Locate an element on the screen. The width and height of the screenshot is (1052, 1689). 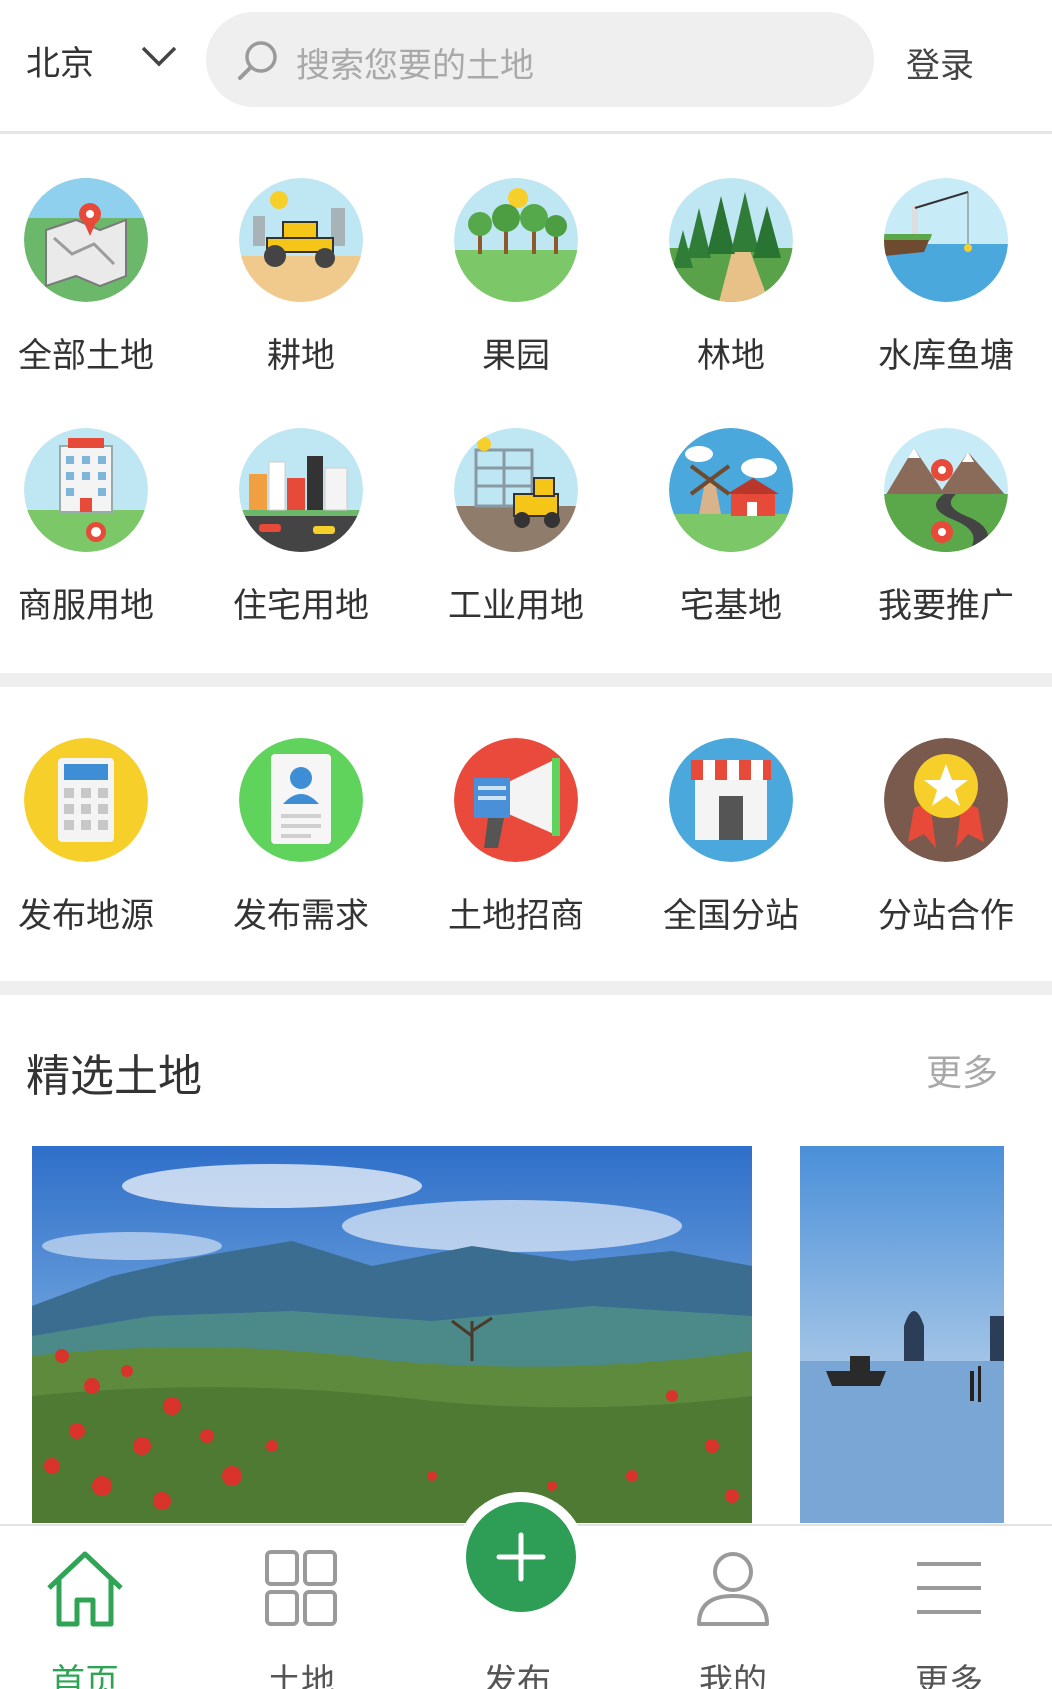
nav-label: 首页 is located at coordinates (85, 1675).